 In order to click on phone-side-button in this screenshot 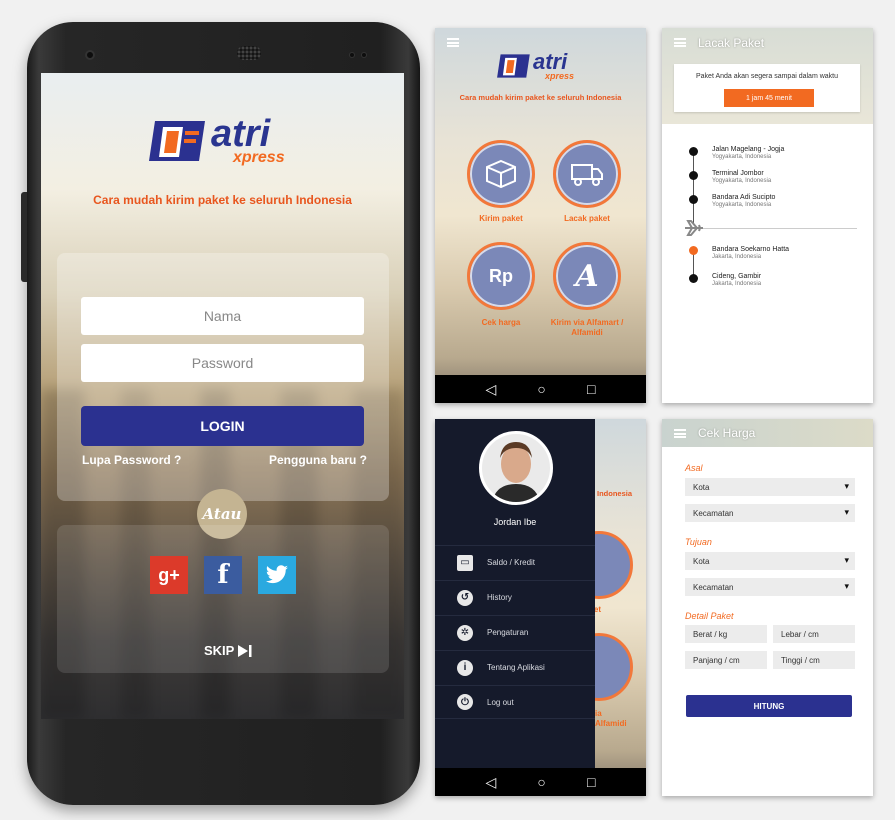, I will do `click(24, 237)`.